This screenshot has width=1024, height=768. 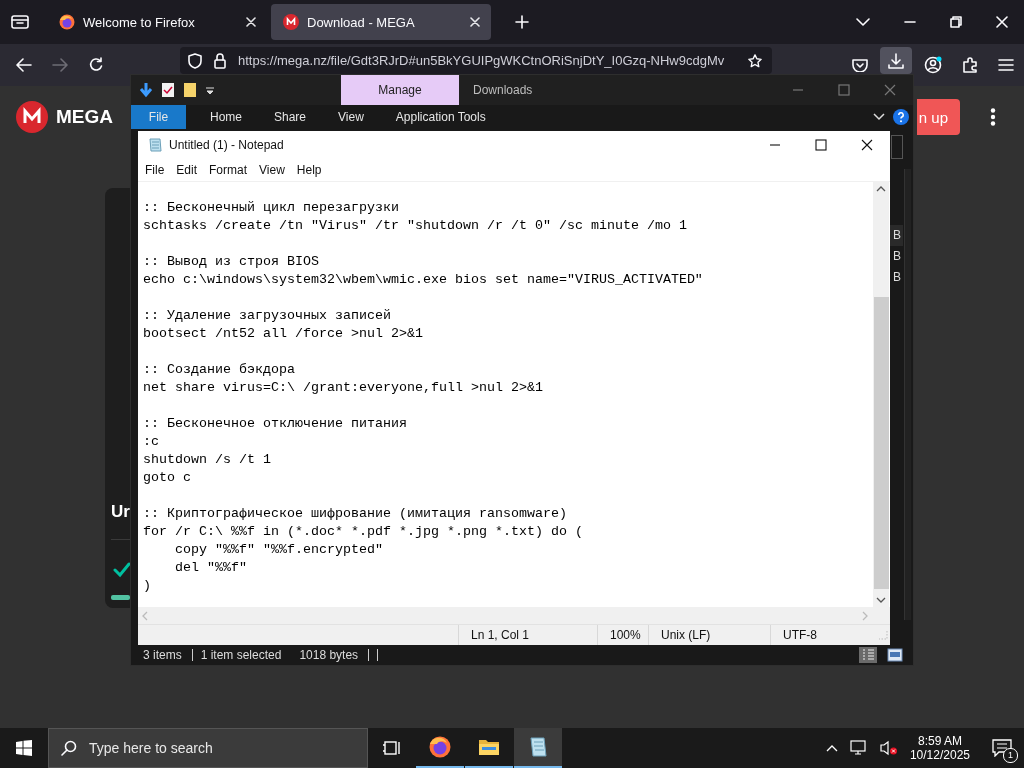 What do you see at coordinates (226, 117) in the screenshot?
I see `ribbon-tab: Home` at bounding box center [226, 117].